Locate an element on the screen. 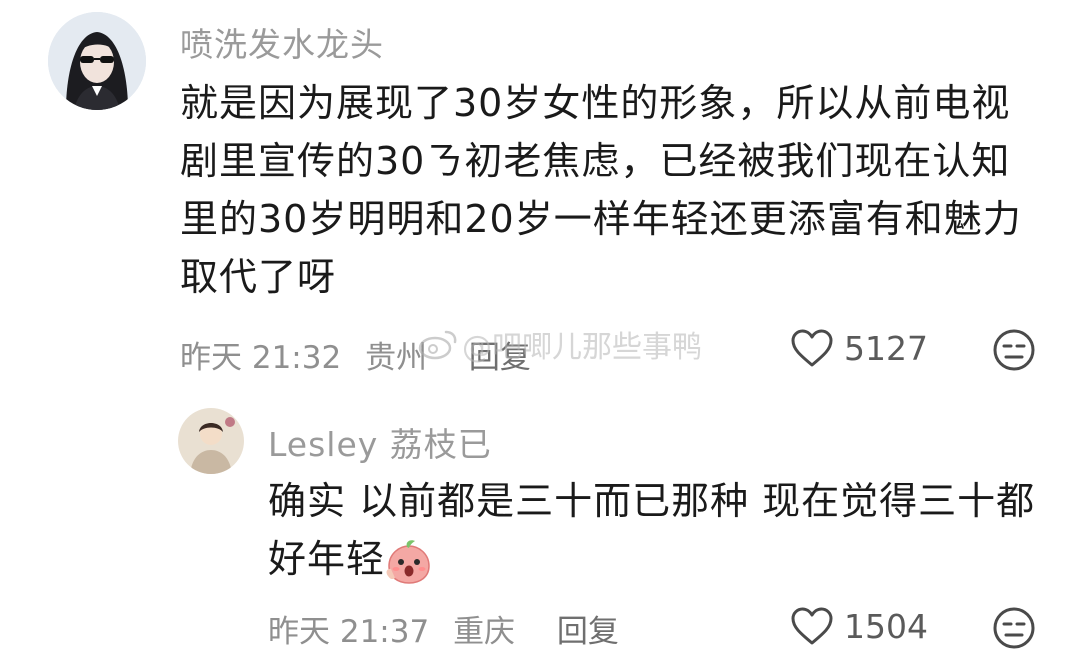 The image size is (1080, 671). shocked-peach-emoji is located at coordinates (408, 561).